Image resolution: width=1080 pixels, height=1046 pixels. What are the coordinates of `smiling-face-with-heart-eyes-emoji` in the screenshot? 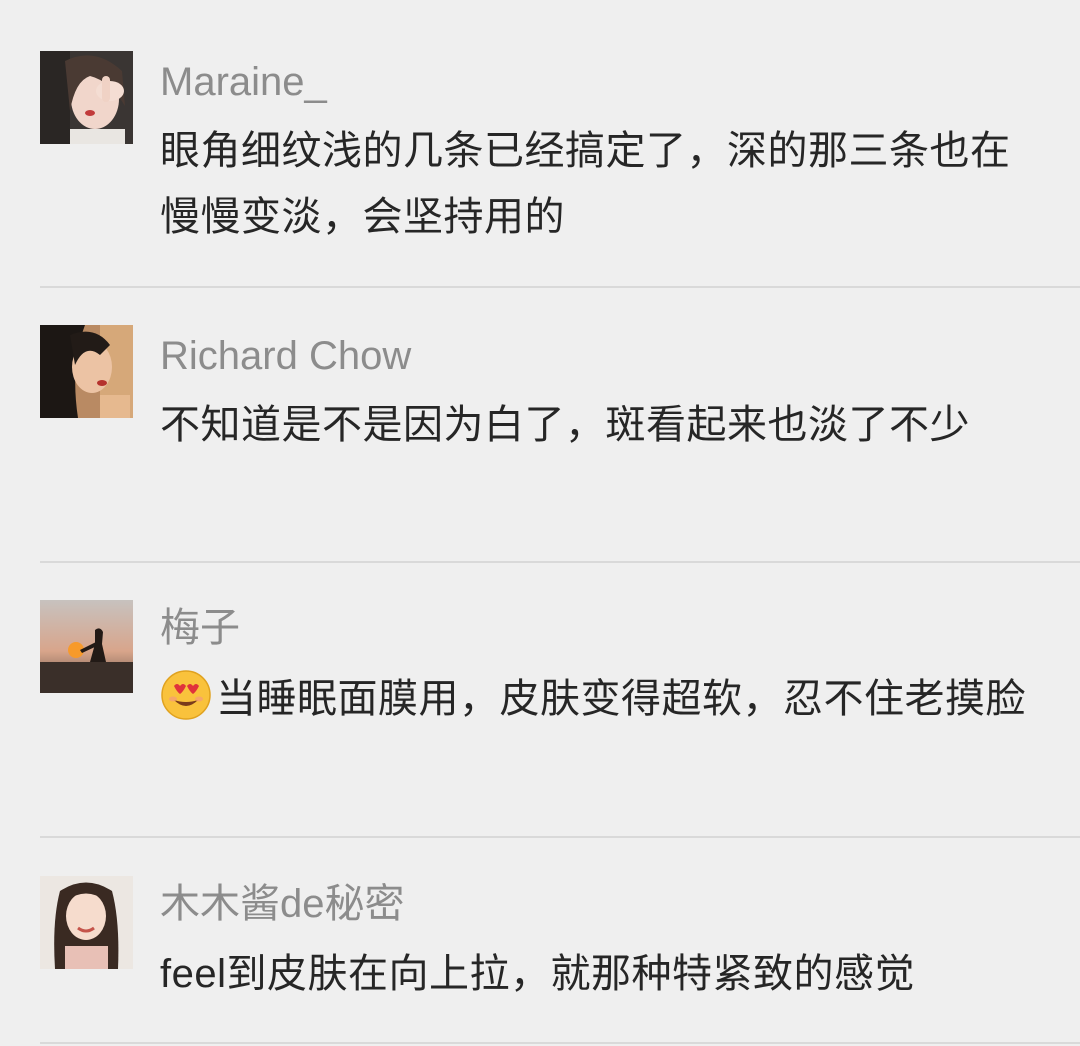 It's located at (186, 695).